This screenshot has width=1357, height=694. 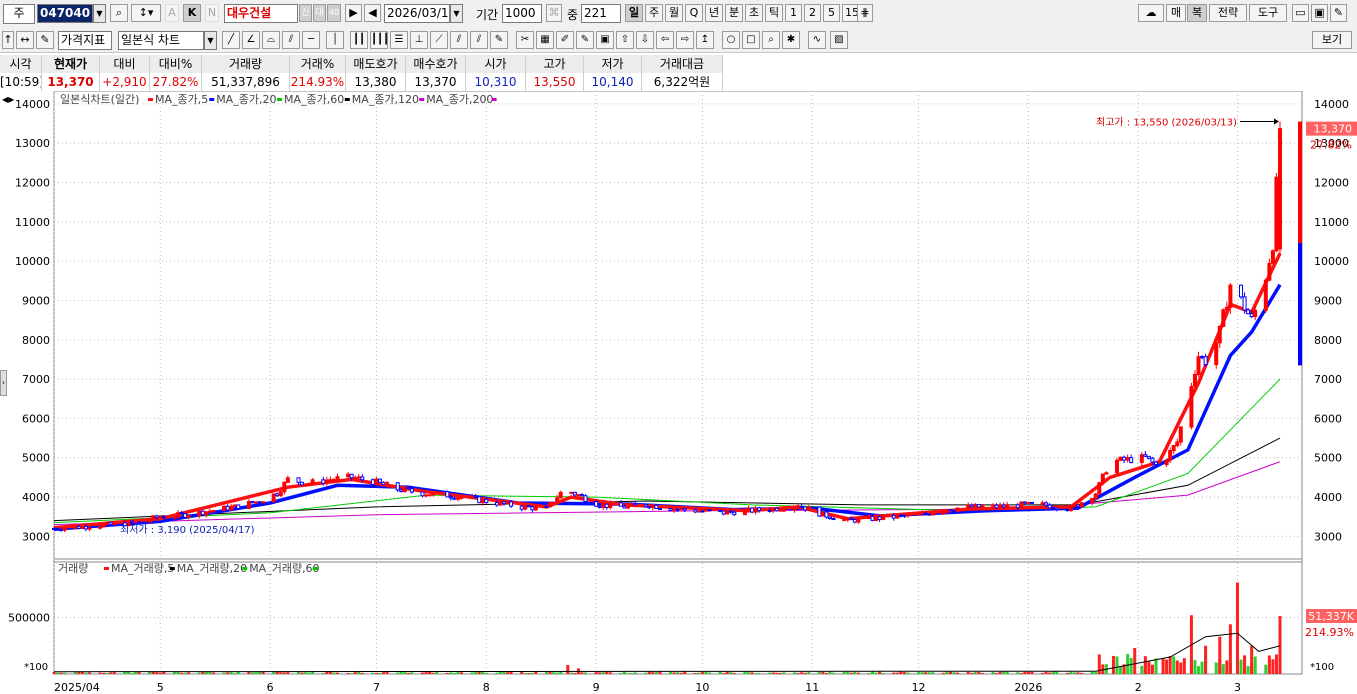 I want to click on stock-code-input: 047040, so click(x=65, y=13).